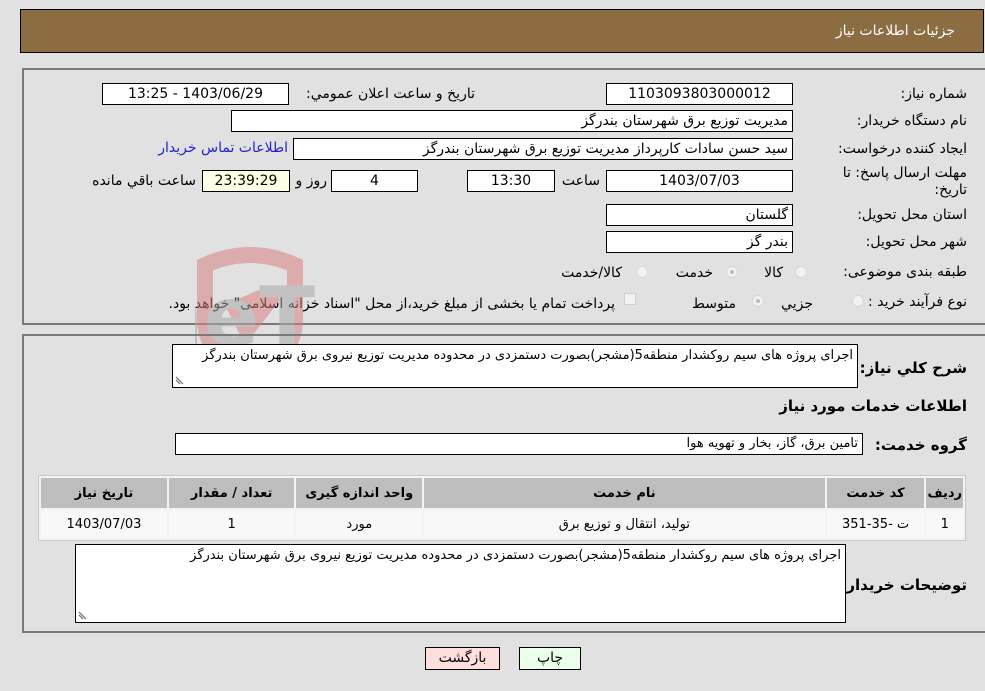 The height and width of the screenshot is (691, 985). I want to click on cell-row-number: 1, so click(944, 524).